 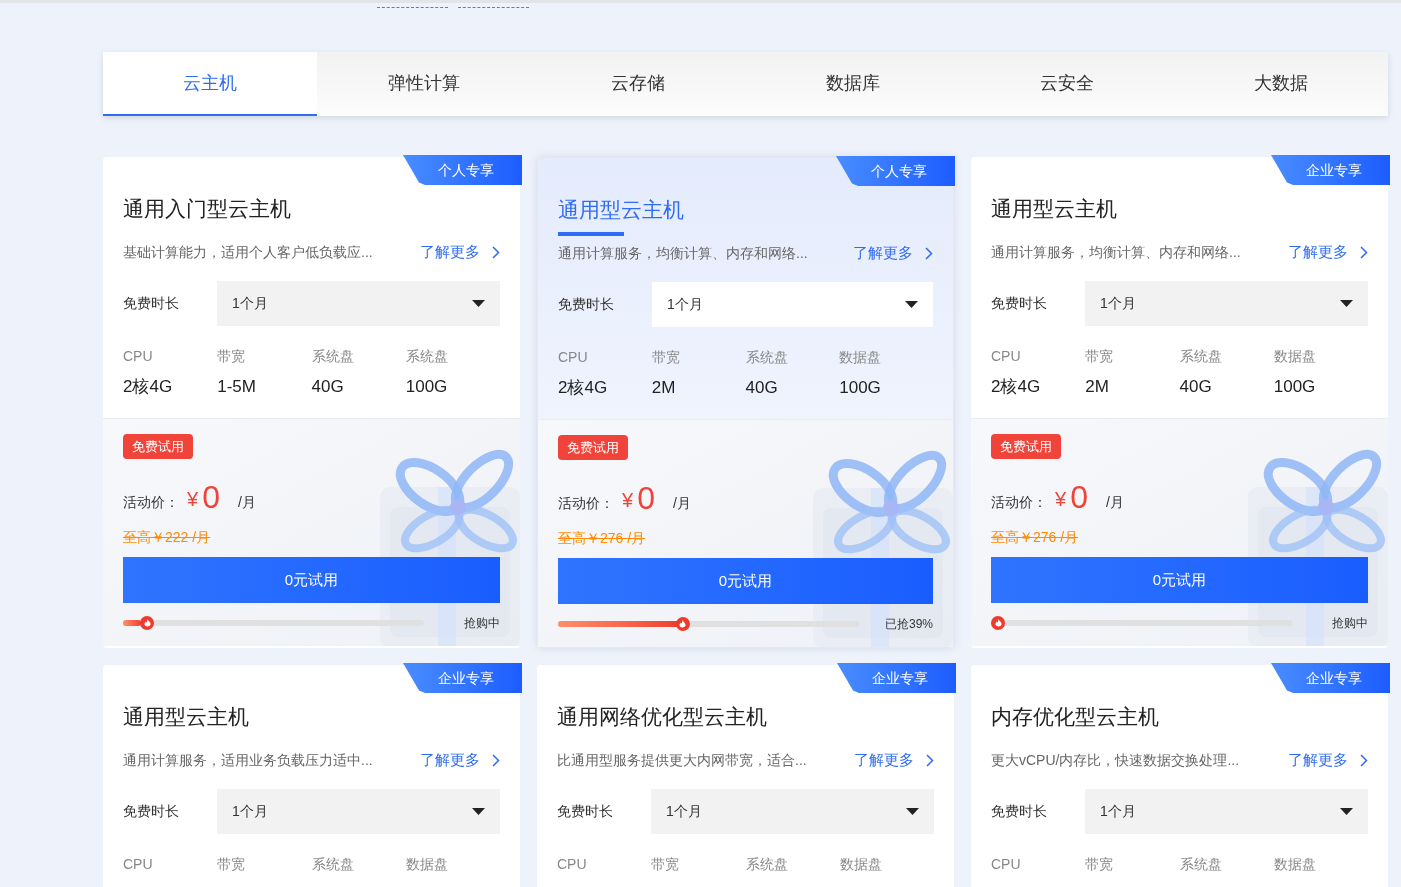 I want to click on original-price: 至高￥222 /月, so click(x=167, y=537).